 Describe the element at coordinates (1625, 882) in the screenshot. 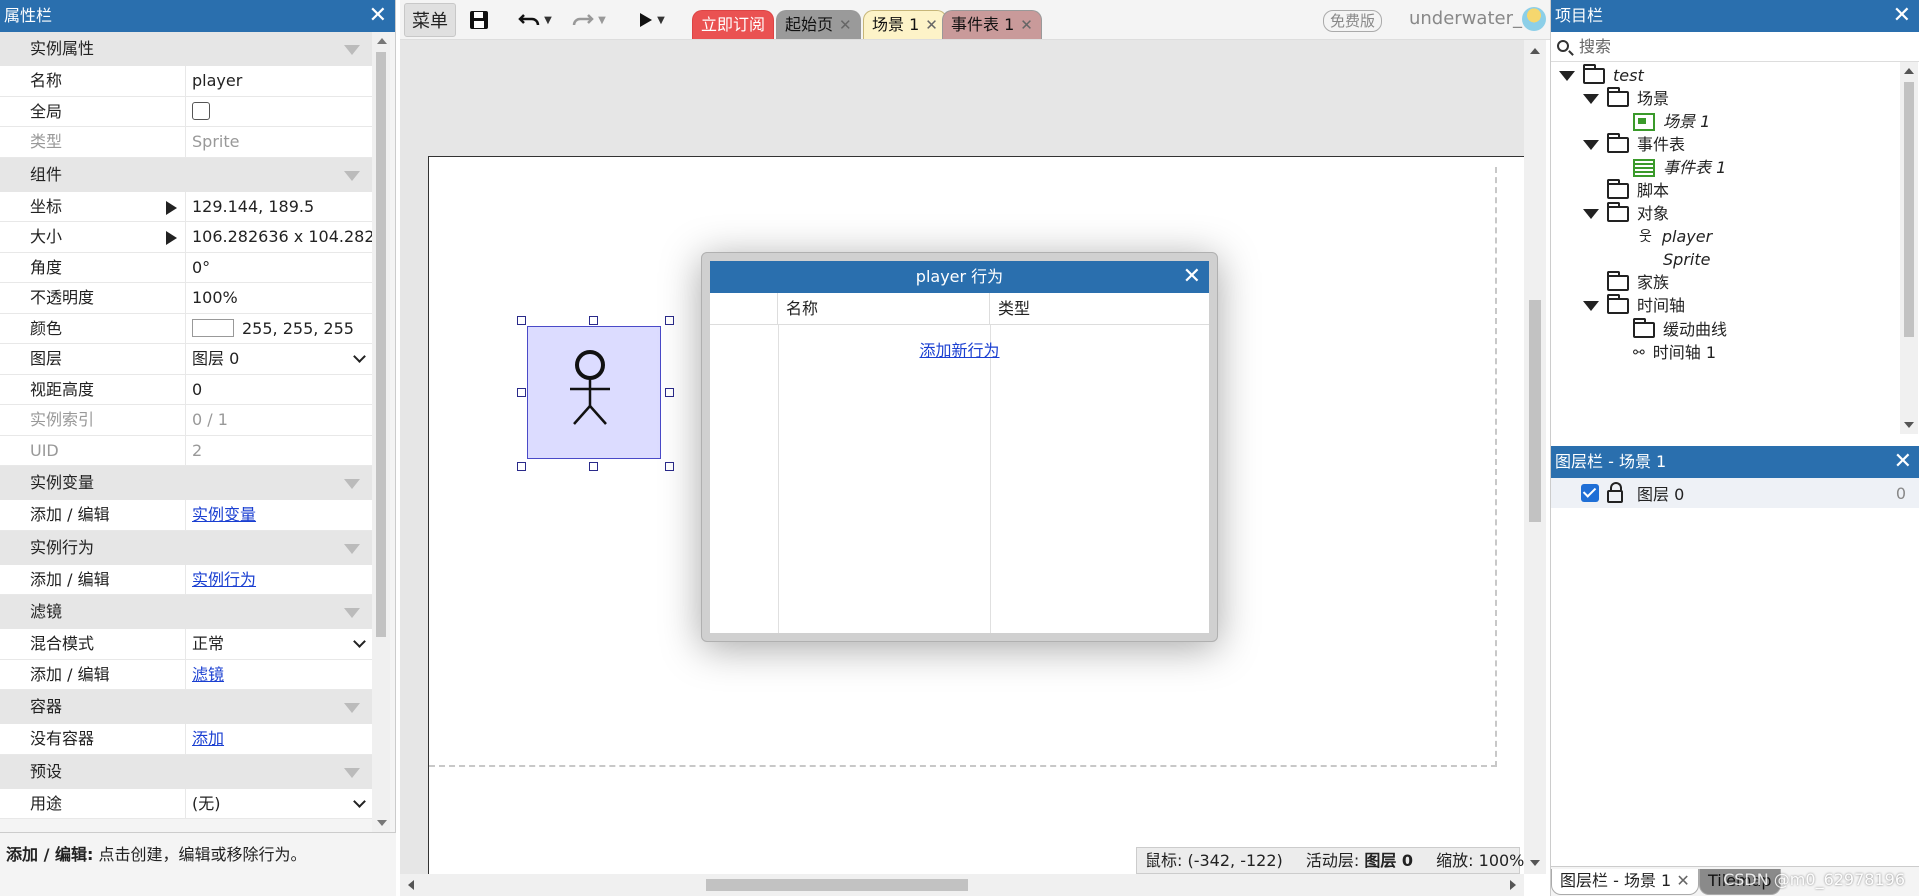

I see `tab-layers: 图层栏 - 场景 1 ✕` at that location.